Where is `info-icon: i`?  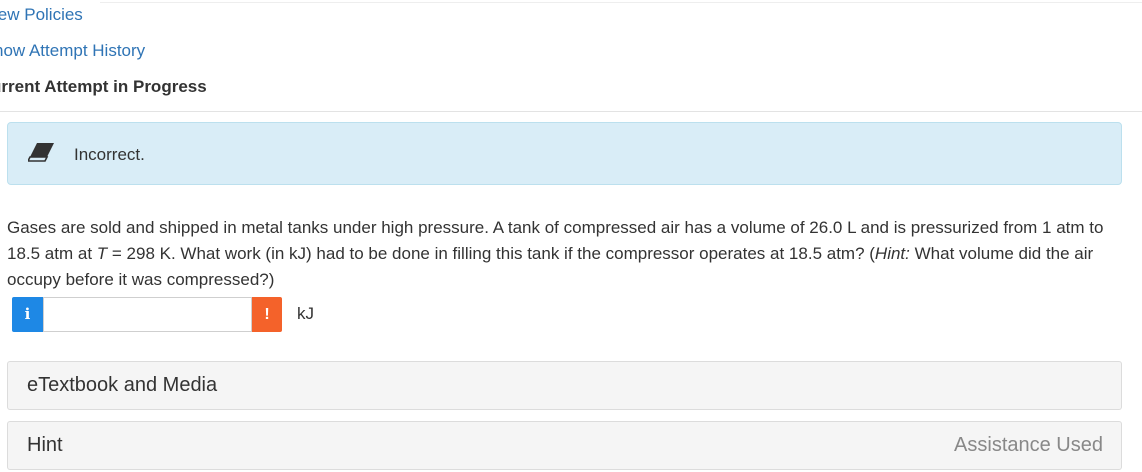
info-icon: i is located at coordinates (27, 314).